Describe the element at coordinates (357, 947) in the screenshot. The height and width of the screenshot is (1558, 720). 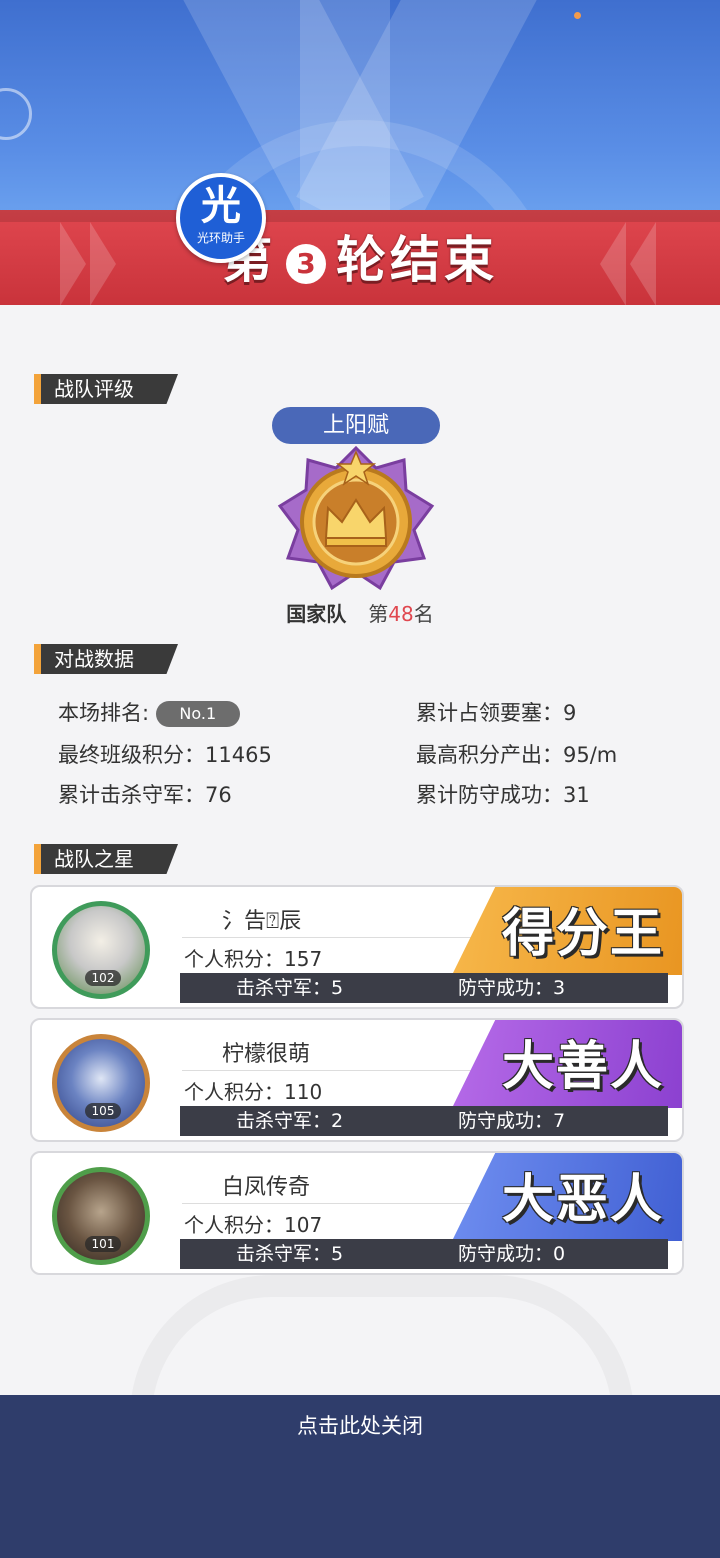
I see `player-card: 102 氵告⍰辰 个人积分：157 击杀守军：5 防守成功：3 得分王` at that location.